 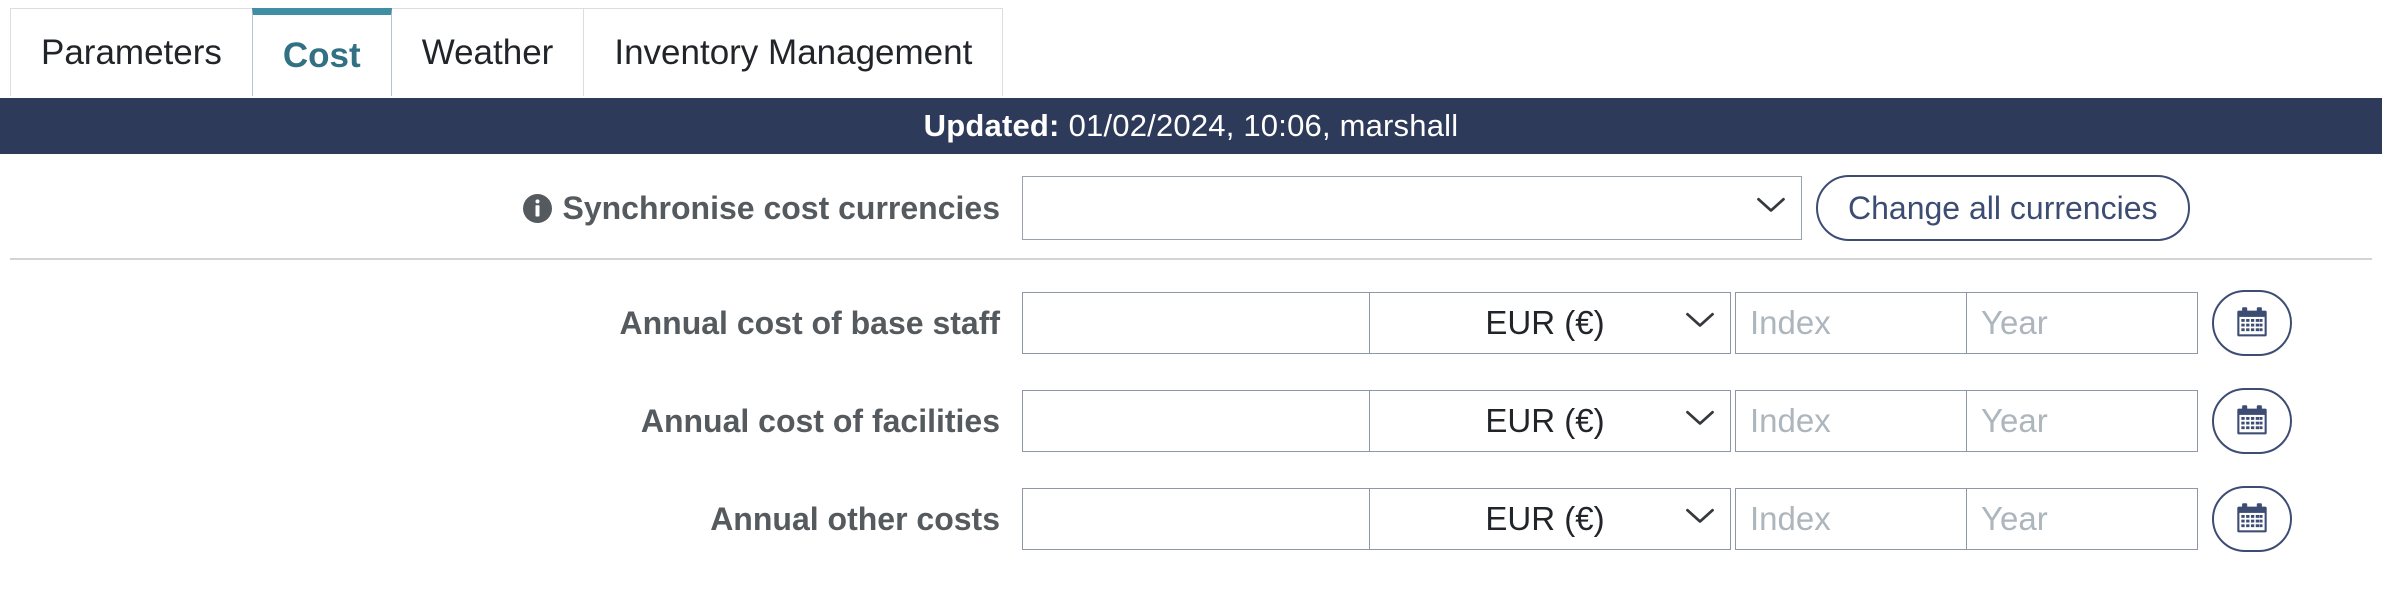 I want to click on tab-weather-label: Weather, so click(x=487, y=52).